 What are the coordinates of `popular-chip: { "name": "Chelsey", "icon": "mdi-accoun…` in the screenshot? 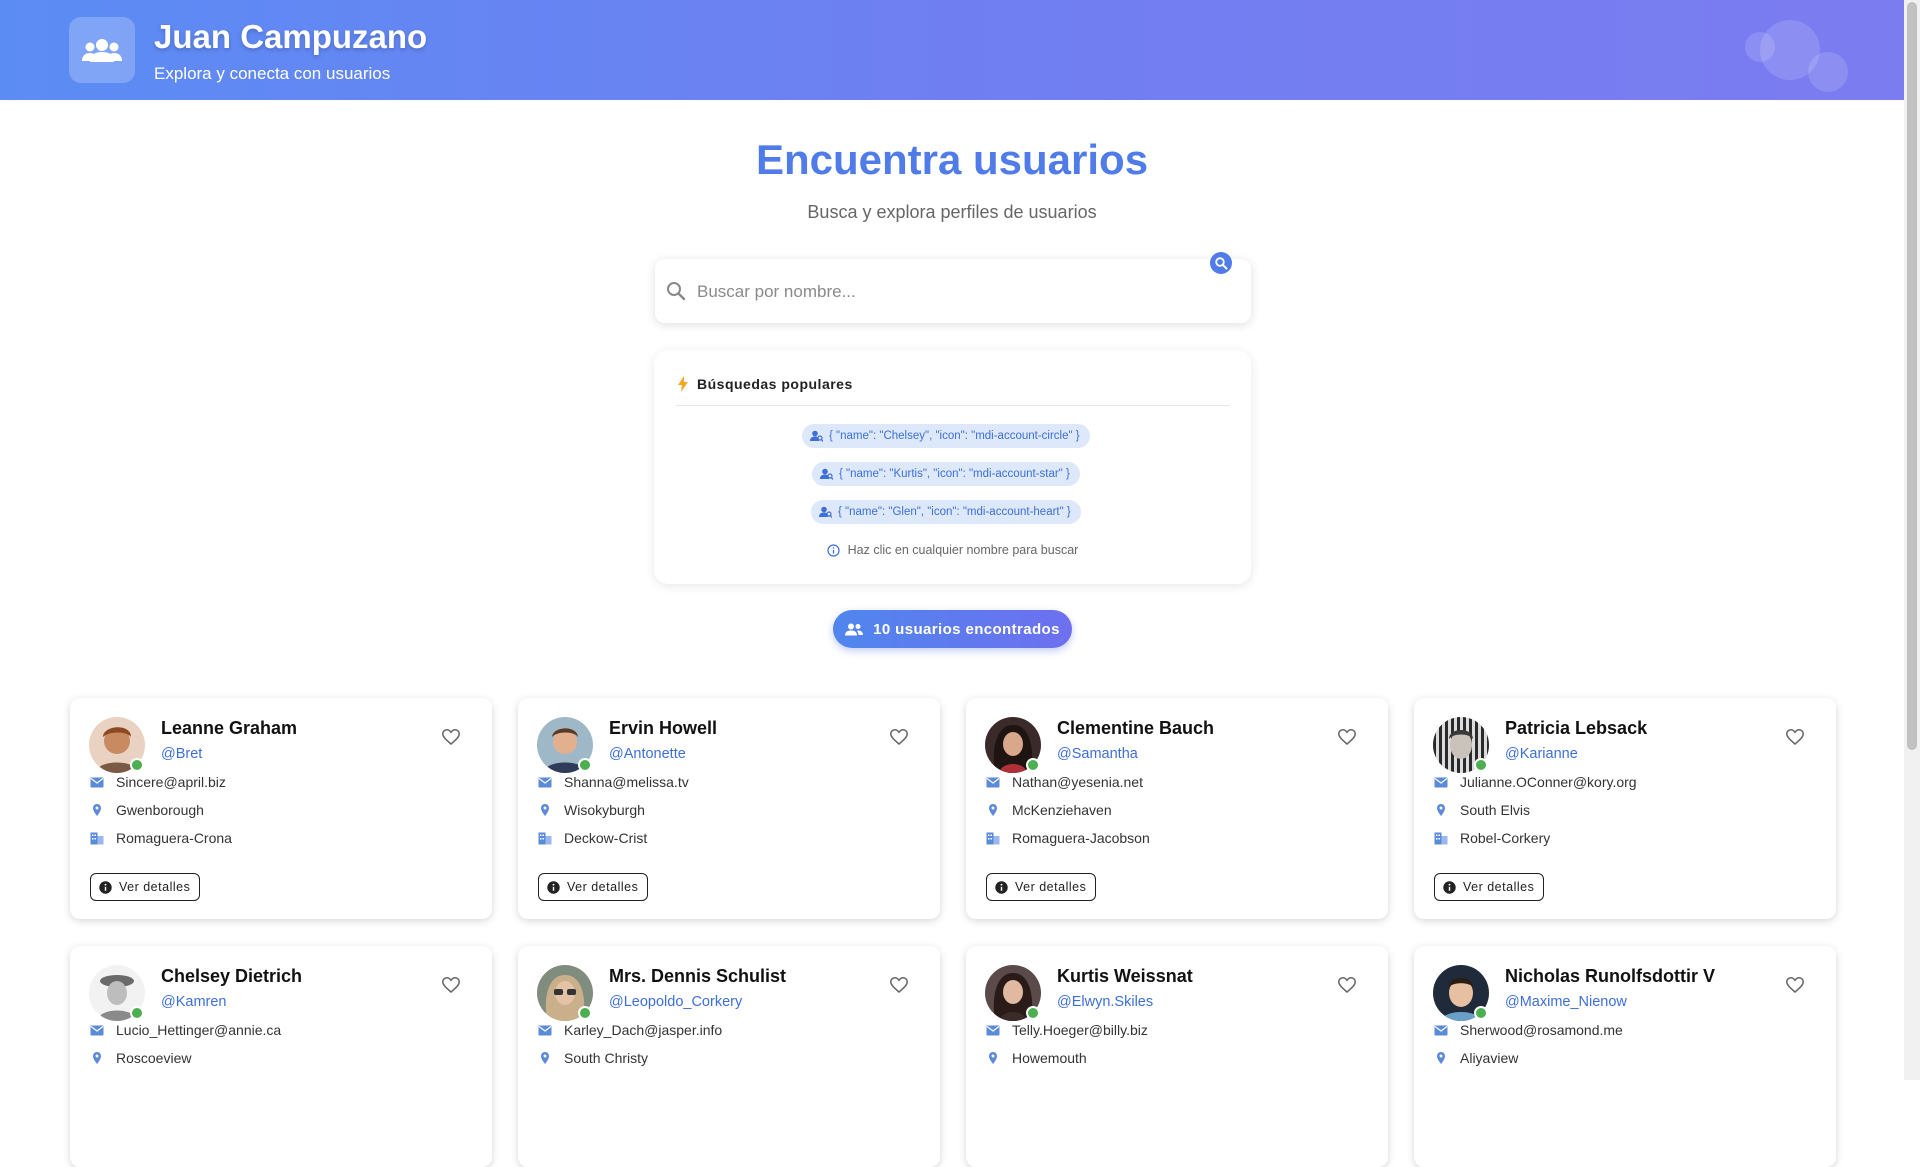 It's located at (946, 436).